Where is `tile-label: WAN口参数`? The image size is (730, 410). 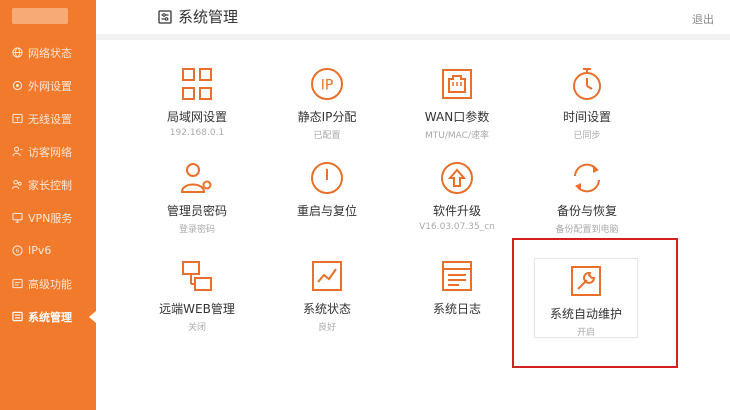 tile-label: WAN口参数 is located at coordinates (457, 117).